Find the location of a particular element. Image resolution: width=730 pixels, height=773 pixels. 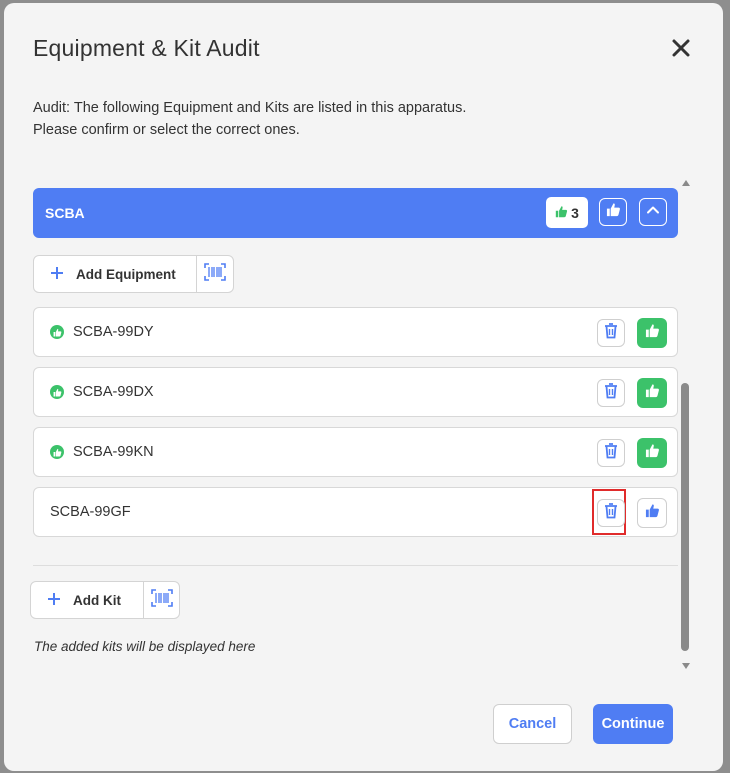

scrollbar is located at coordinates (686, 424).